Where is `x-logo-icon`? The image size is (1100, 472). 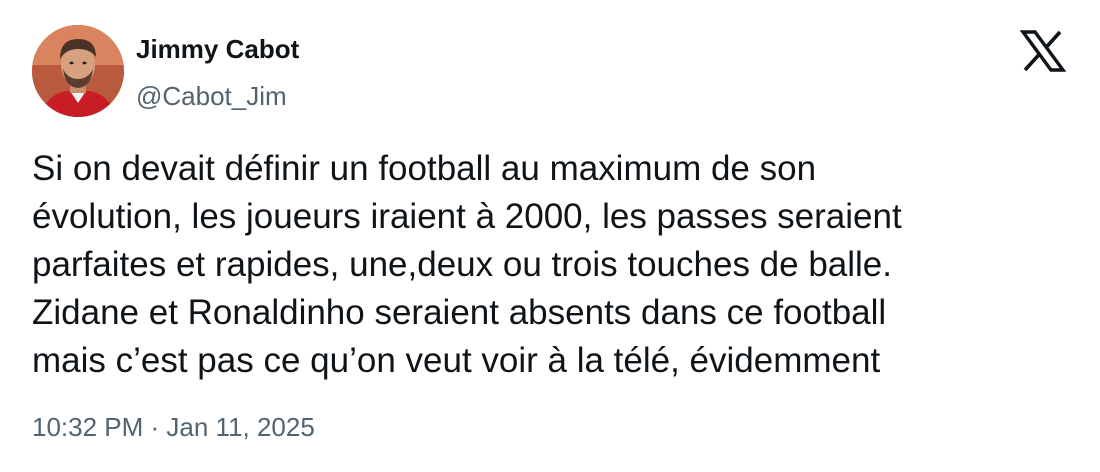
x-logo-icon is located at coordinates (1043, 51).